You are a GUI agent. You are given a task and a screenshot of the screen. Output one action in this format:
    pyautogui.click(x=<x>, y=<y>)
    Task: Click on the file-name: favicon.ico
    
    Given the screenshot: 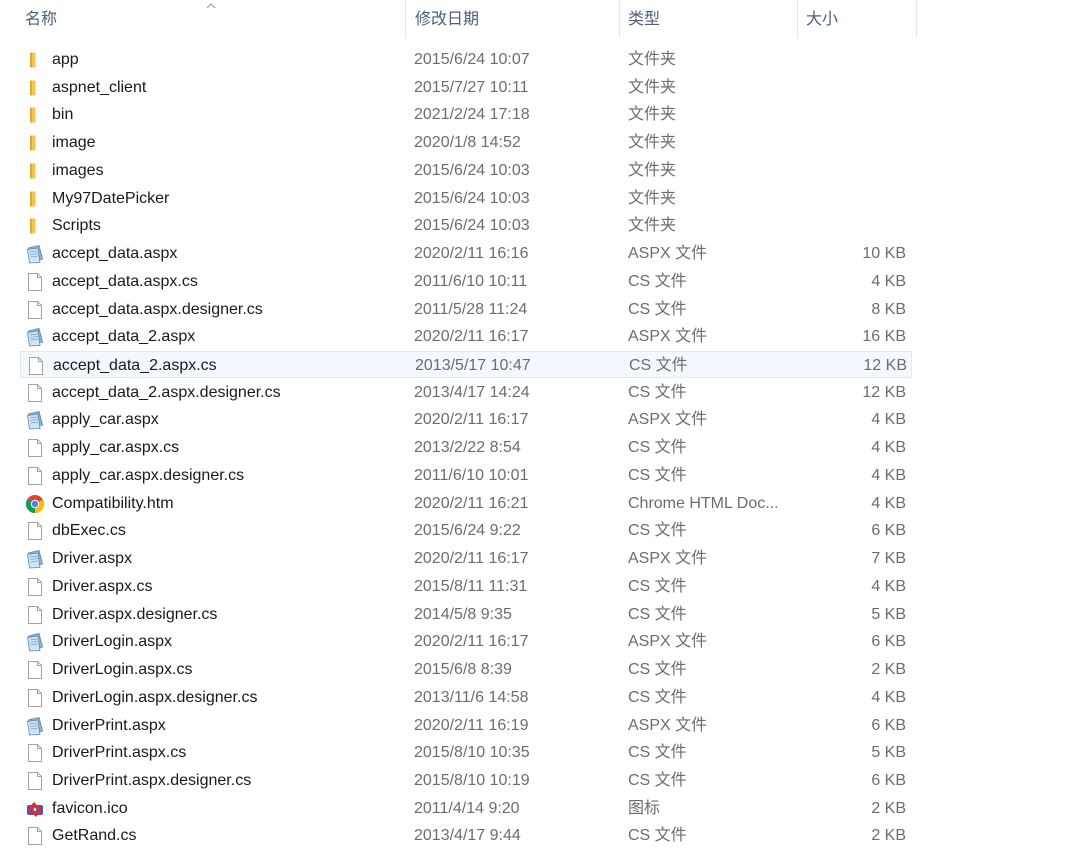 What is the action you would take?
    pyautogui.click(x=90, y=808)
    